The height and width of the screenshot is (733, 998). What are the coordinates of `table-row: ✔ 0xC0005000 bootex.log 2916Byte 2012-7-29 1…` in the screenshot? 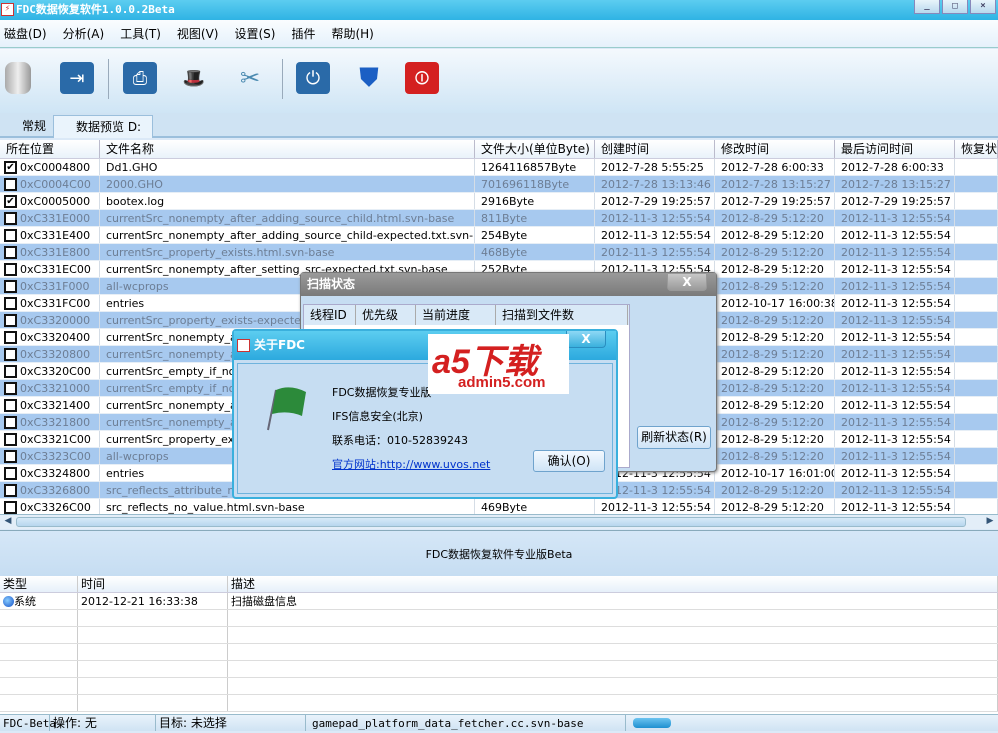 It's located at (499, 201).